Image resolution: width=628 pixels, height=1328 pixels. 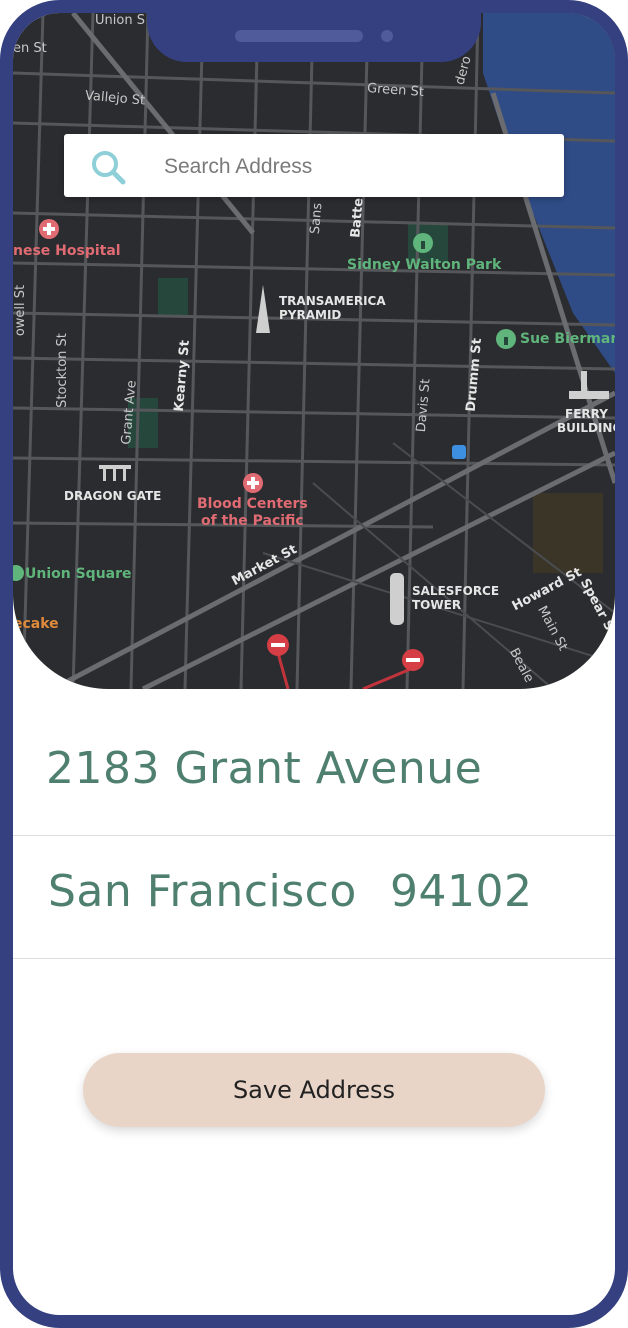 I want to click on map-label: FERRY, so click(x=586, y=414).